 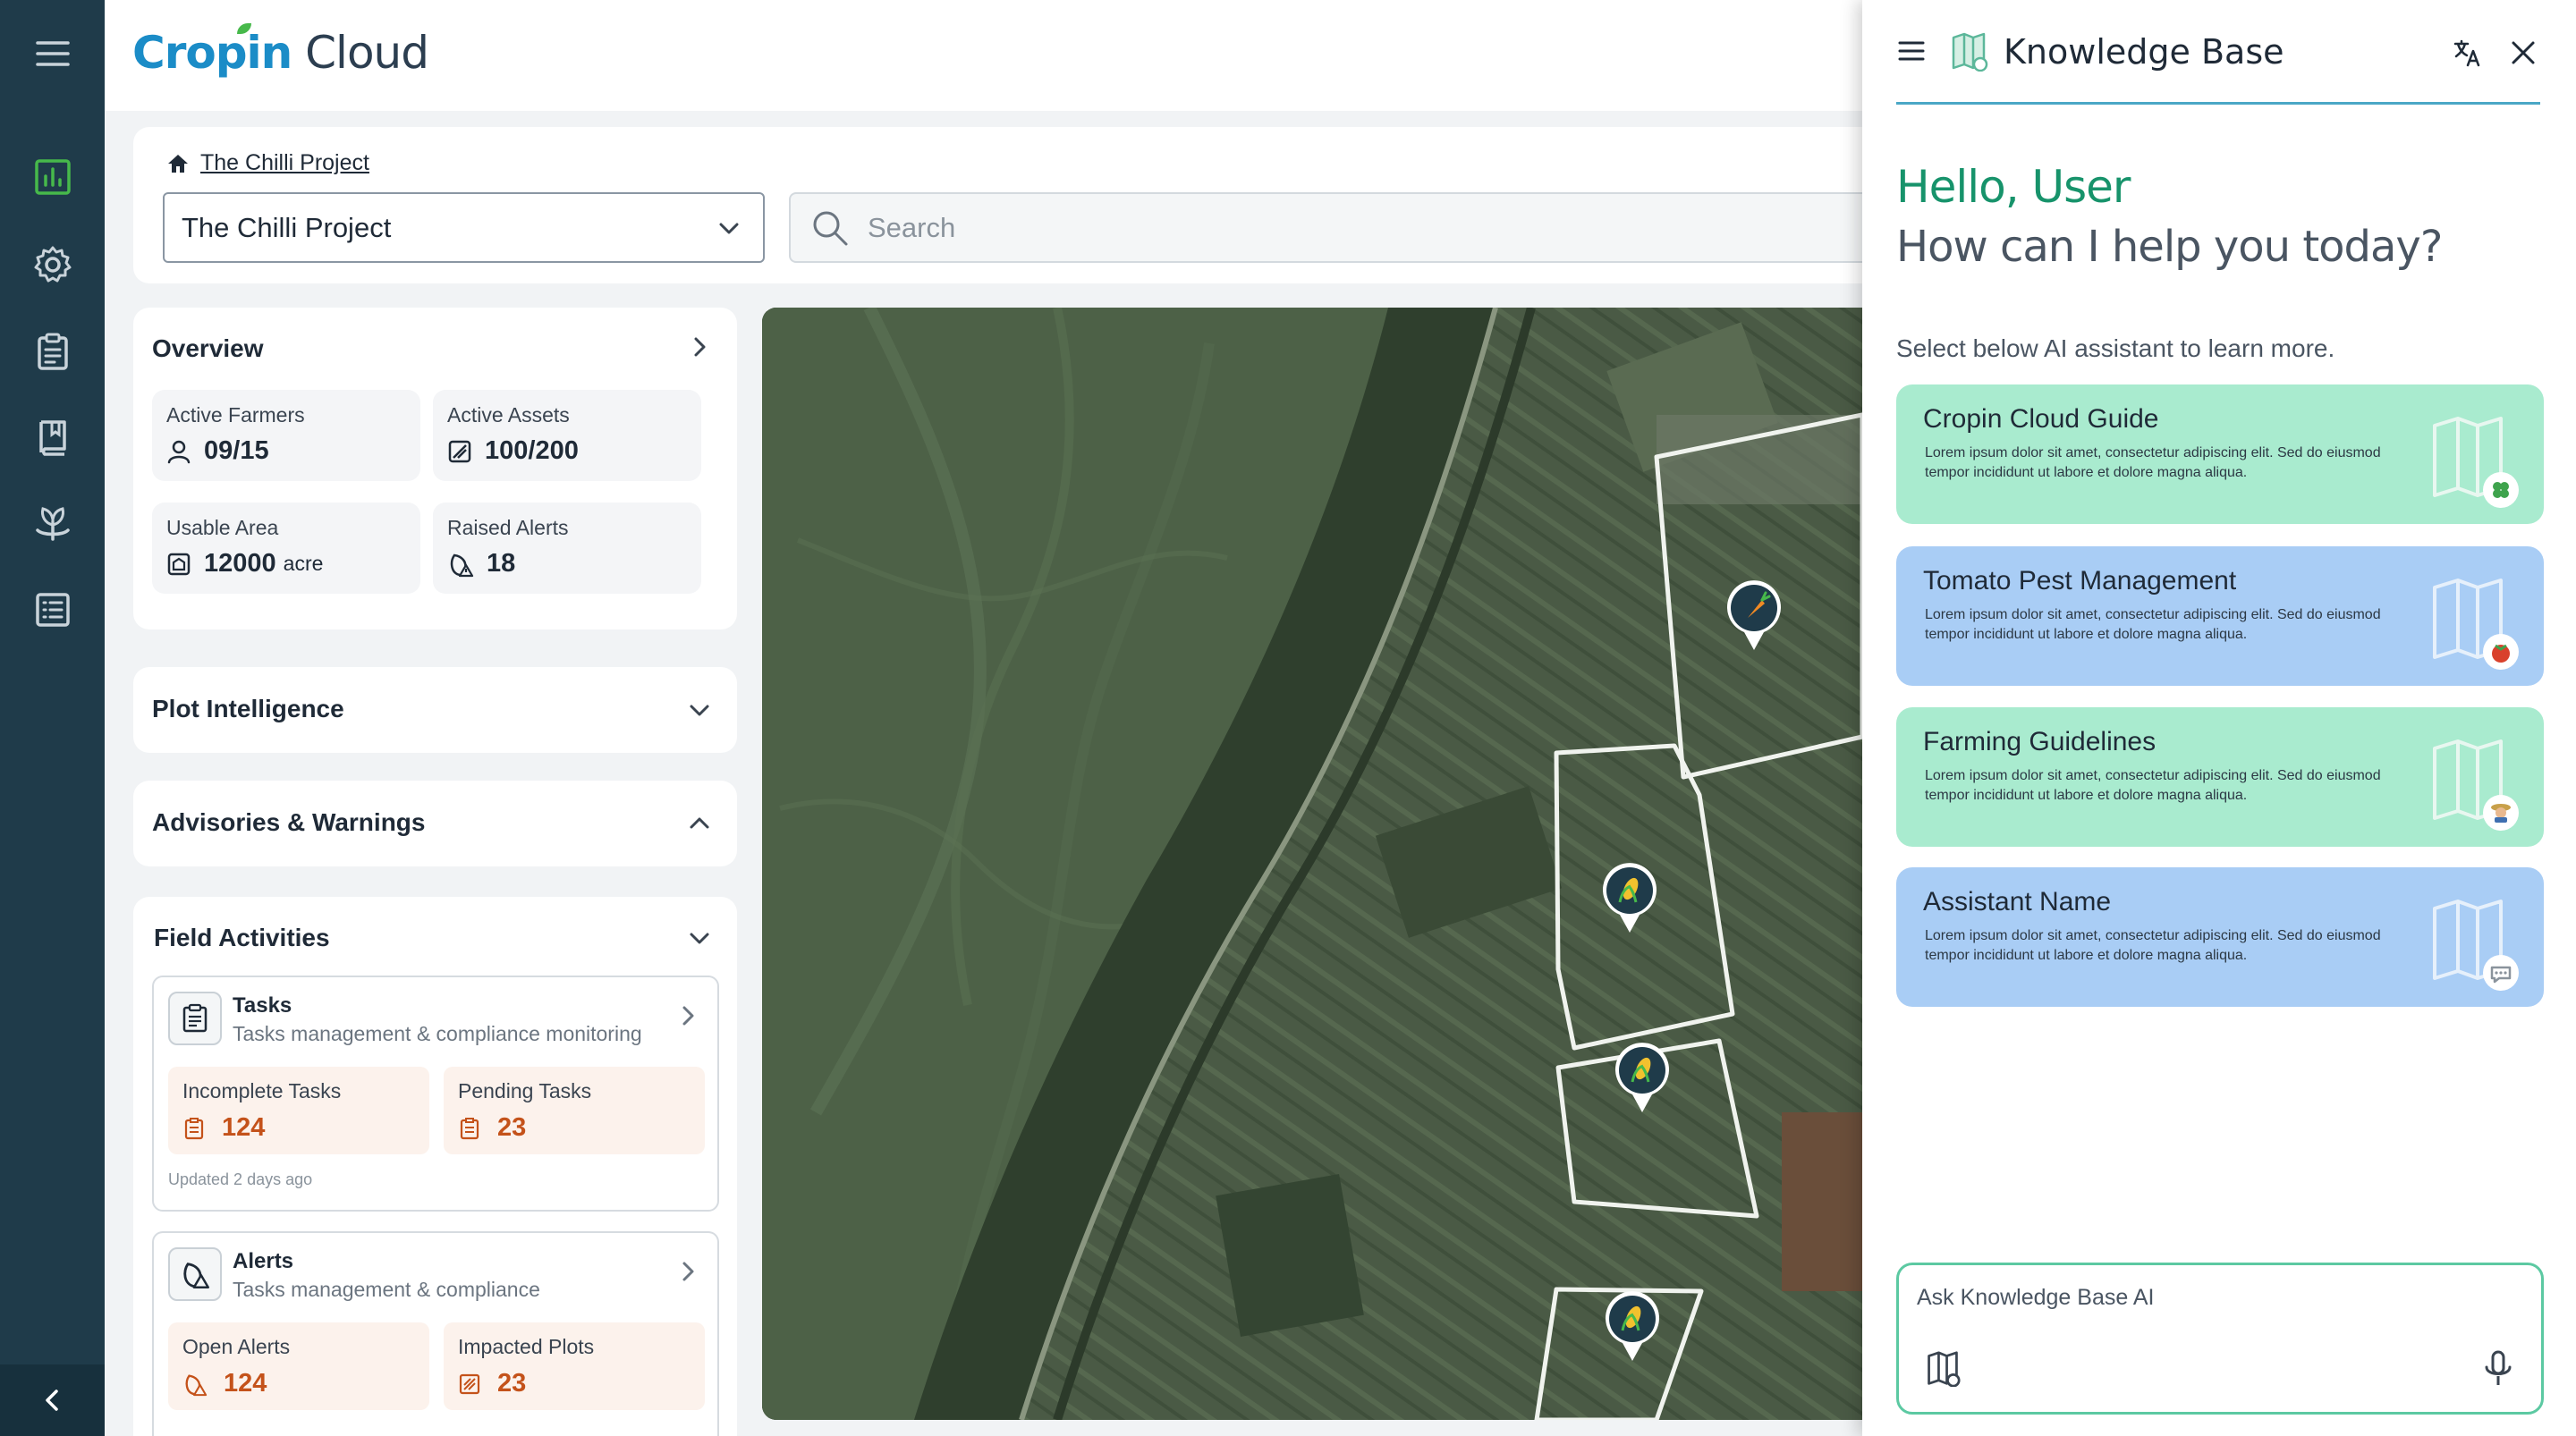 What do you see at coordinates (179, 564) in the screenshot?
I see `area-icon` at bounding box center [179, 564].